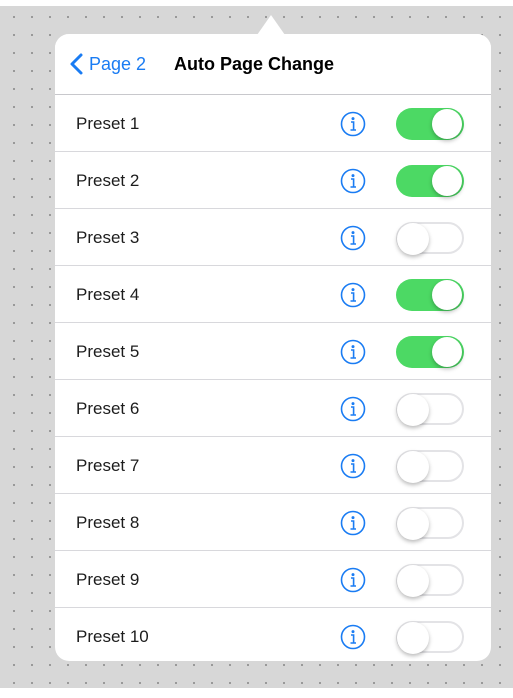 This screenshot has width=513, height=698. I want to click on preset-label: Preset 1, so click(108, 123).